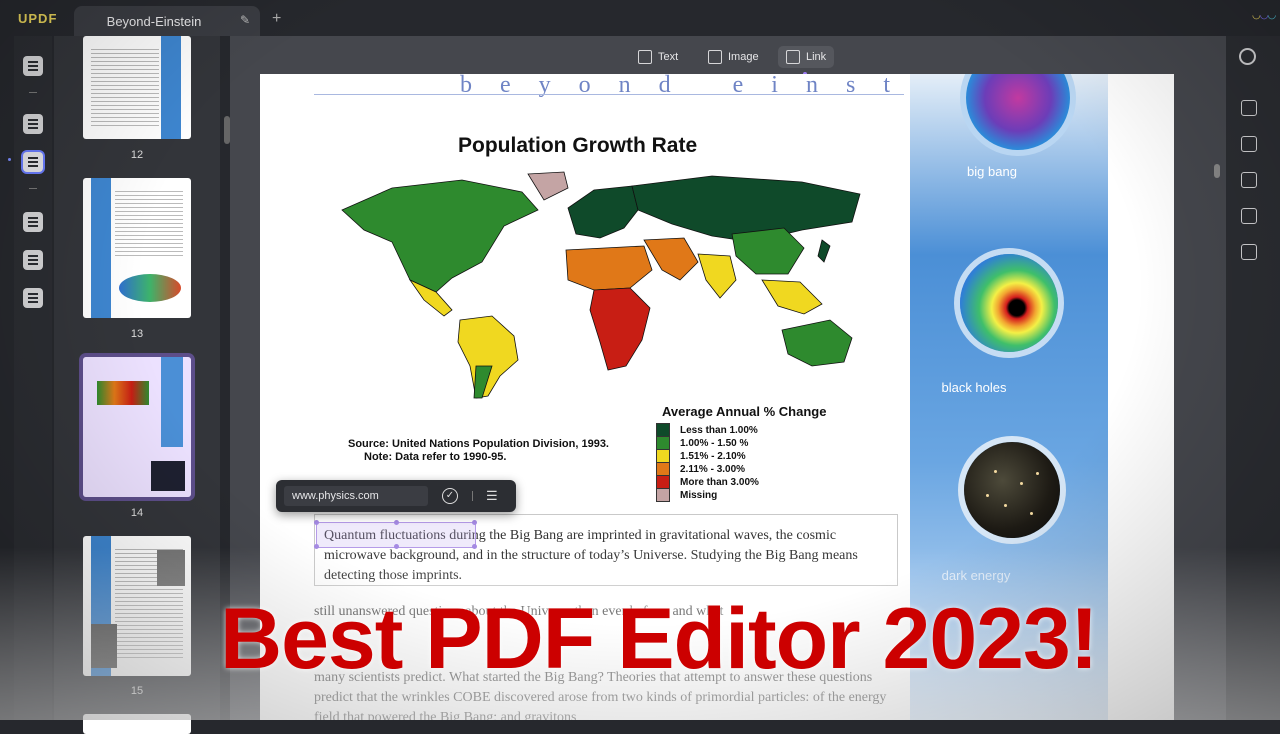 The image size is (1280, 734). Describe the element at coordinates (717, 276) in the screenshot. I see `map-south-asia` at that location.